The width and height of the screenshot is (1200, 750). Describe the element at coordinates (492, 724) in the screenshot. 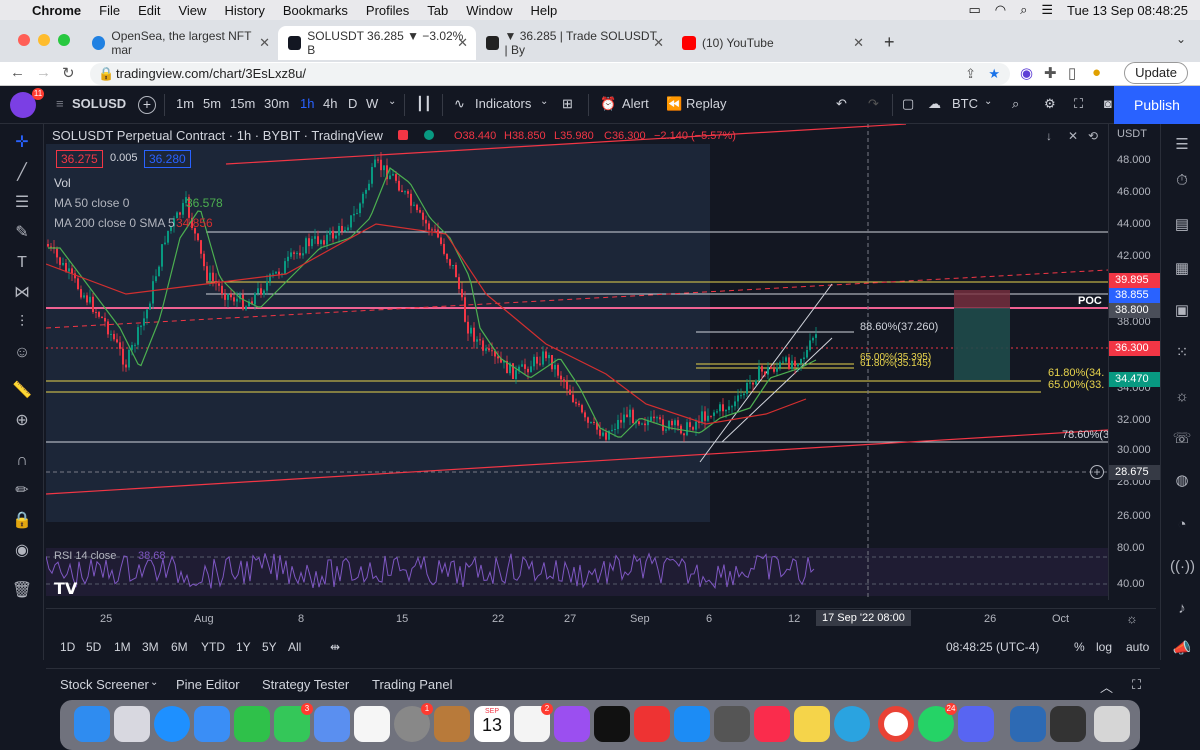

I see `calendar-app-icon: SEP 13` at that location.